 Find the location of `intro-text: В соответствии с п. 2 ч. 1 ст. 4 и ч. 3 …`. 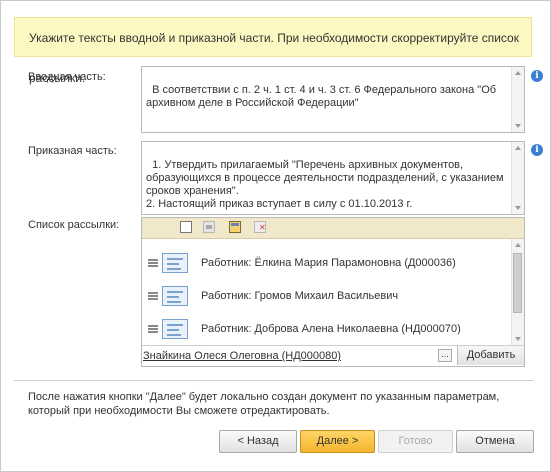

intro-text: В соответствии с п. 2 ч. 1 ст. 4 и ч. 3 … is located at coordinates (323, 96).